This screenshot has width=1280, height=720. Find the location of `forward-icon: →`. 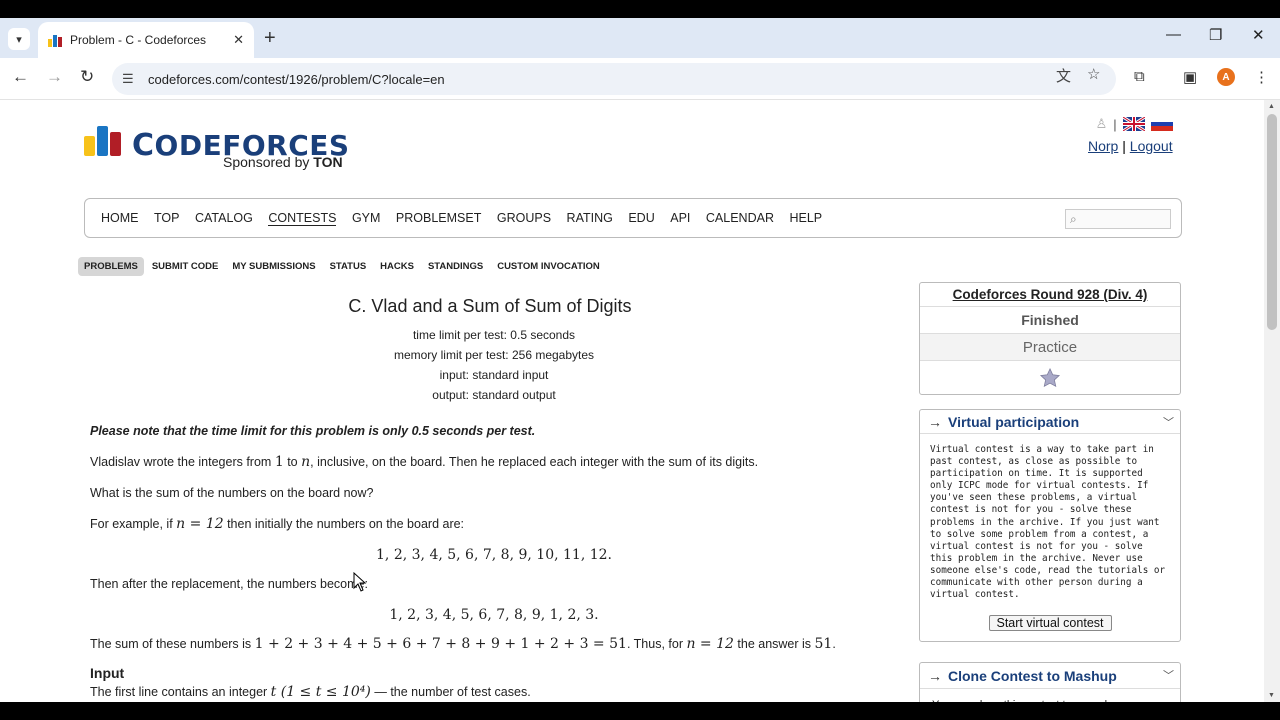

forward-icon: → is located at coordinates (54, 77).